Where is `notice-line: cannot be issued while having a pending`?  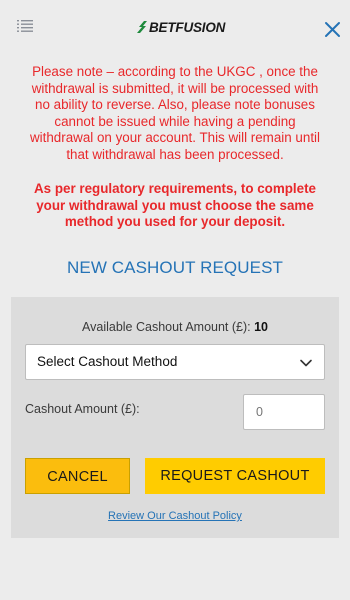
notice-line: cannot be issued while having a pending is located at coordinates (175, 121).